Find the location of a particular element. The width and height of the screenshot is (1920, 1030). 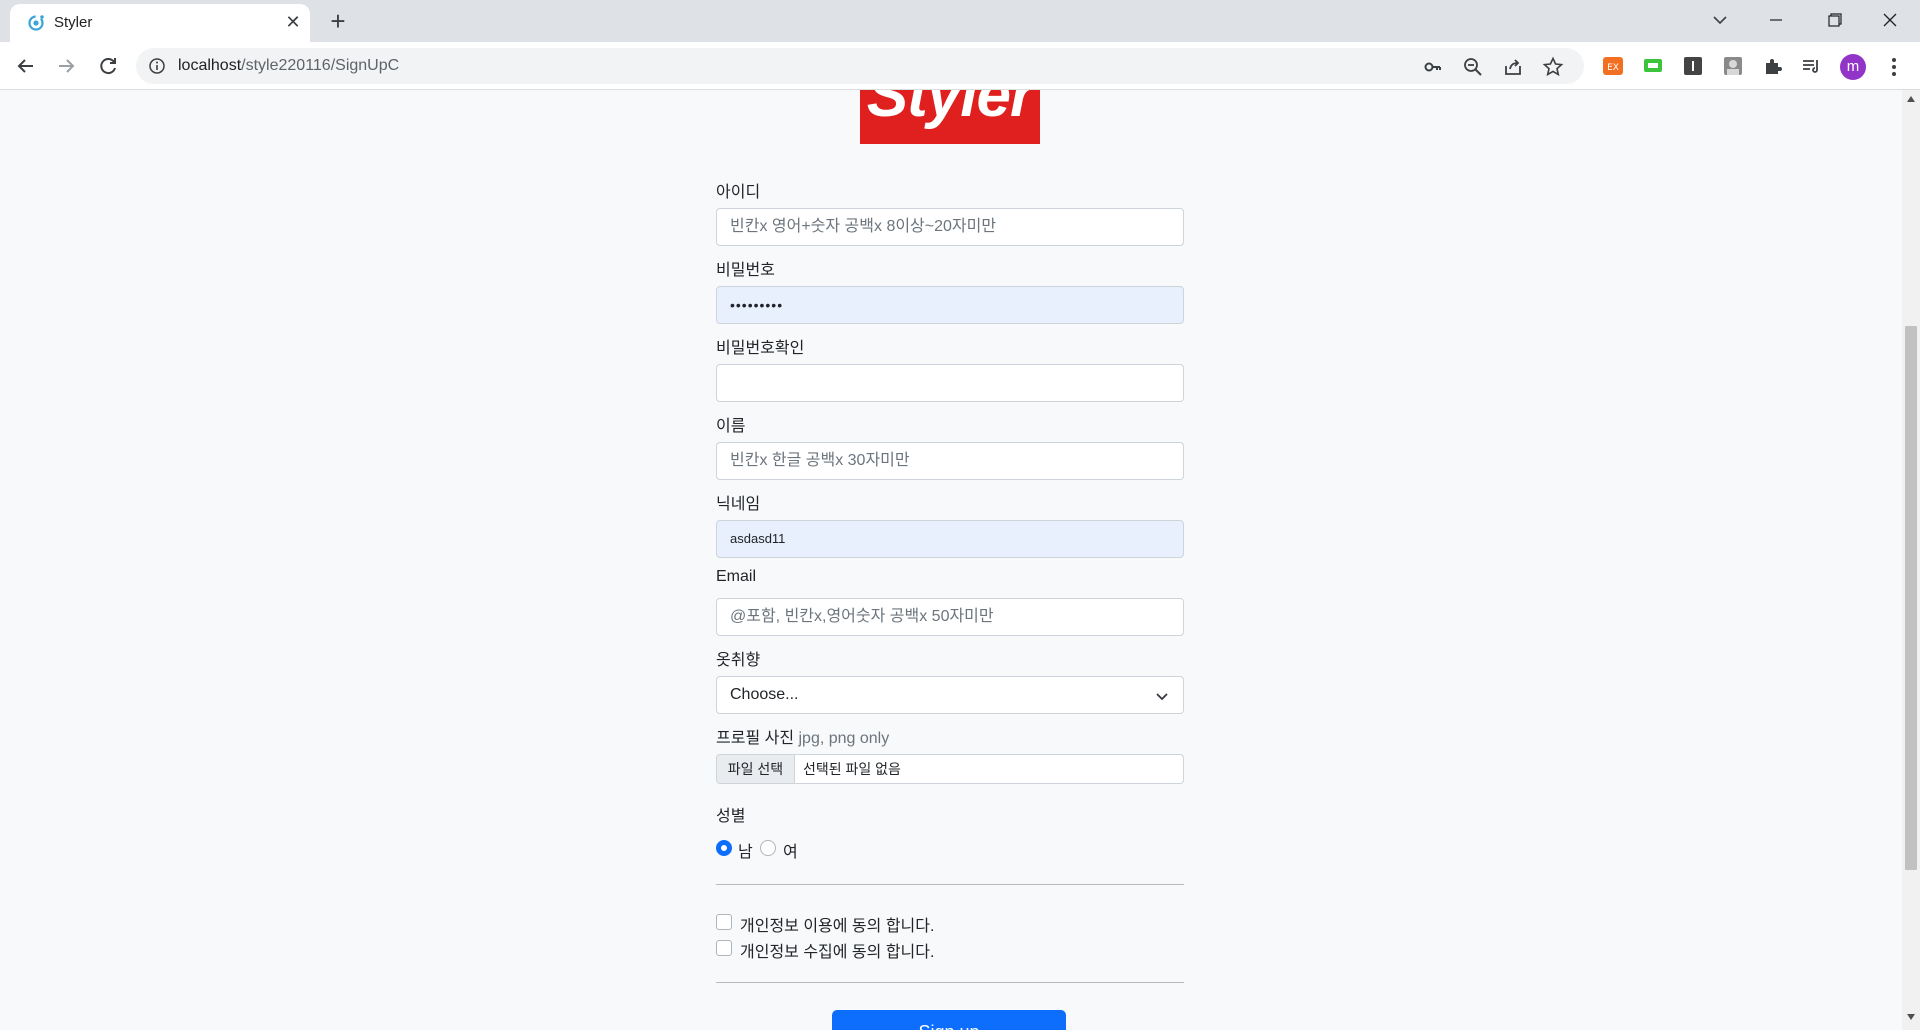

extension-dark-icon is located at coordinates (1693, 66).